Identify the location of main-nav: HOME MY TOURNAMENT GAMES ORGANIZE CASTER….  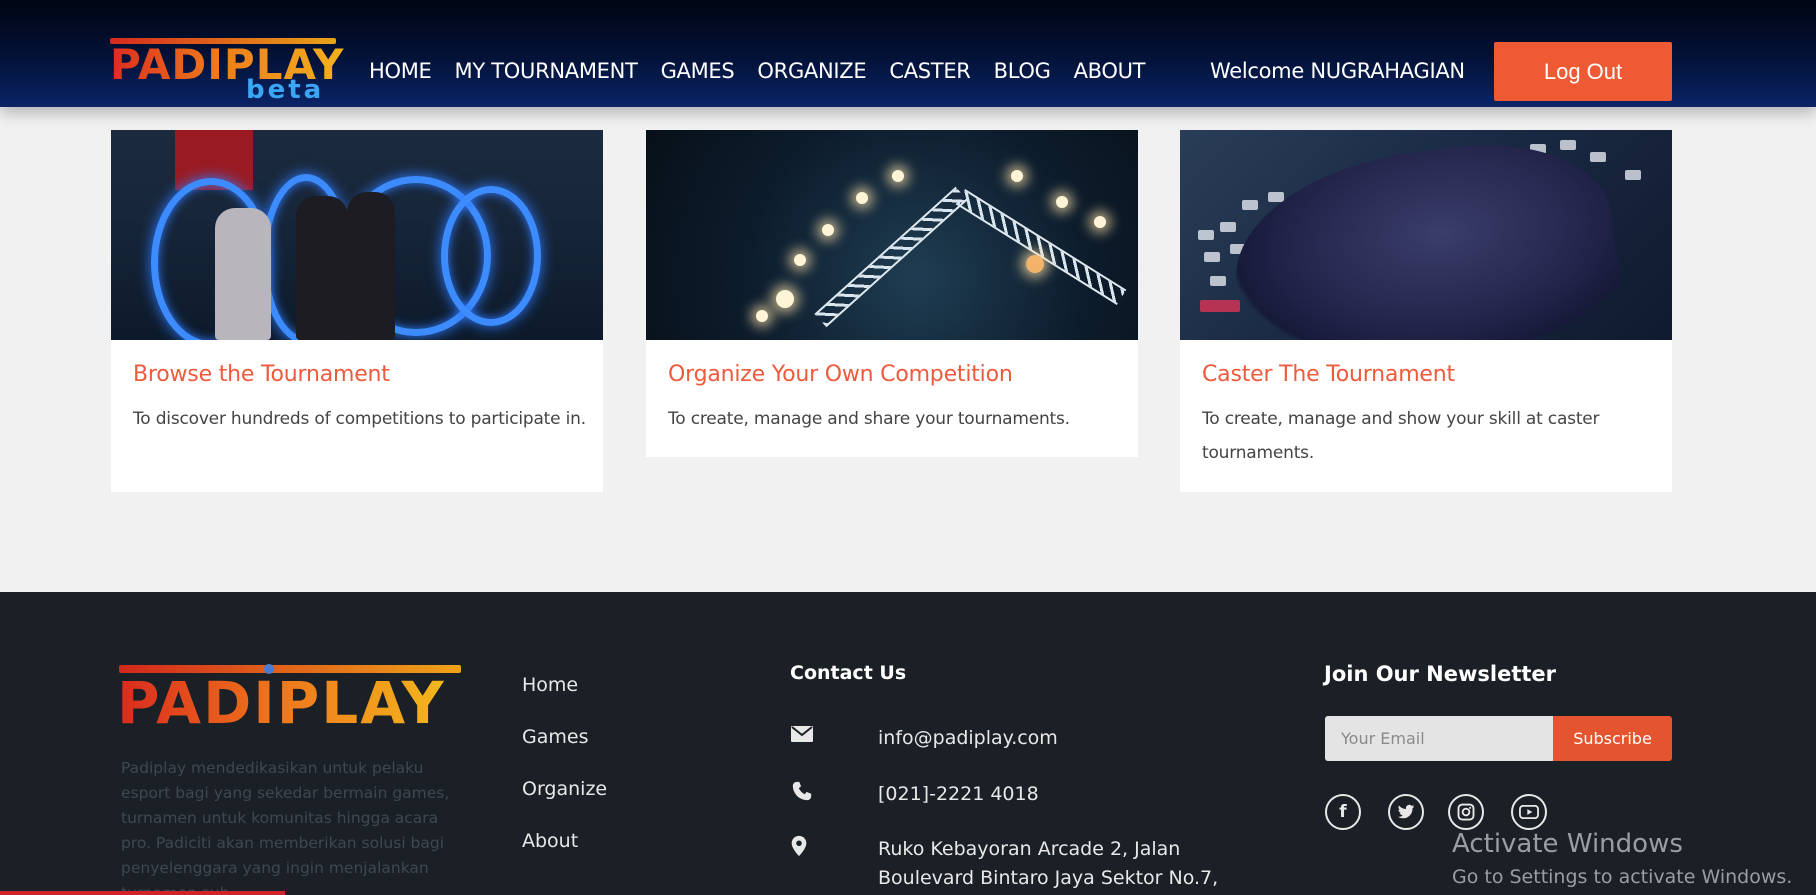
(757, 71).